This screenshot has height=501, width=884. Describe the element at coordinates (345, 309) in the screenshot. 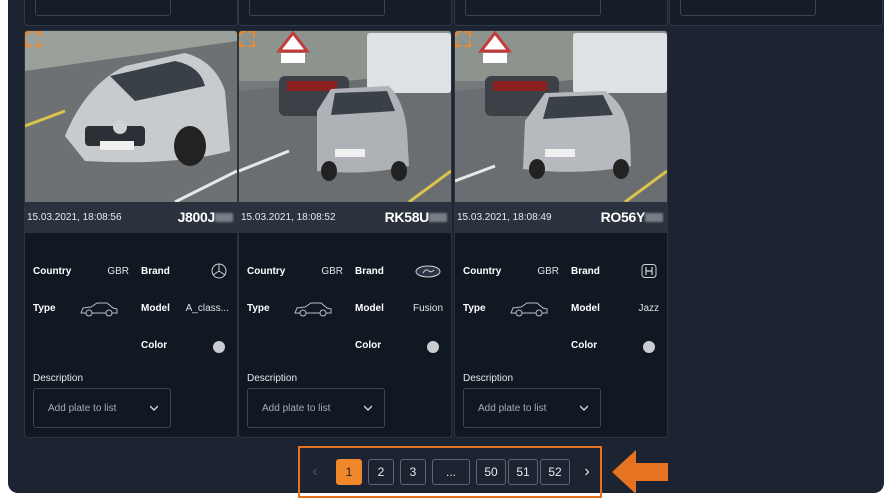

I see `type-model-row: Type Model Fusion` at that location.